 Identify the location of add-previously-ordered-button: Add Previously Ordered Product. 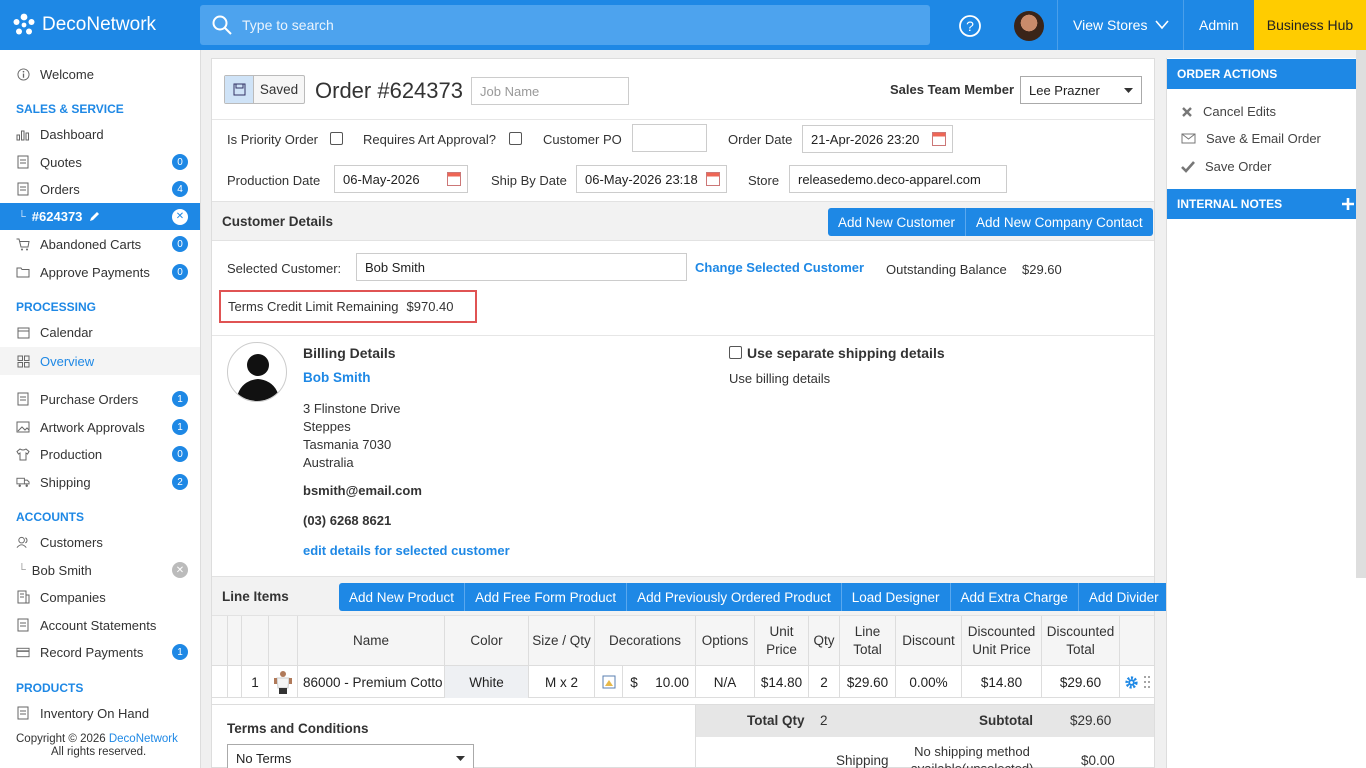
(734, 597).